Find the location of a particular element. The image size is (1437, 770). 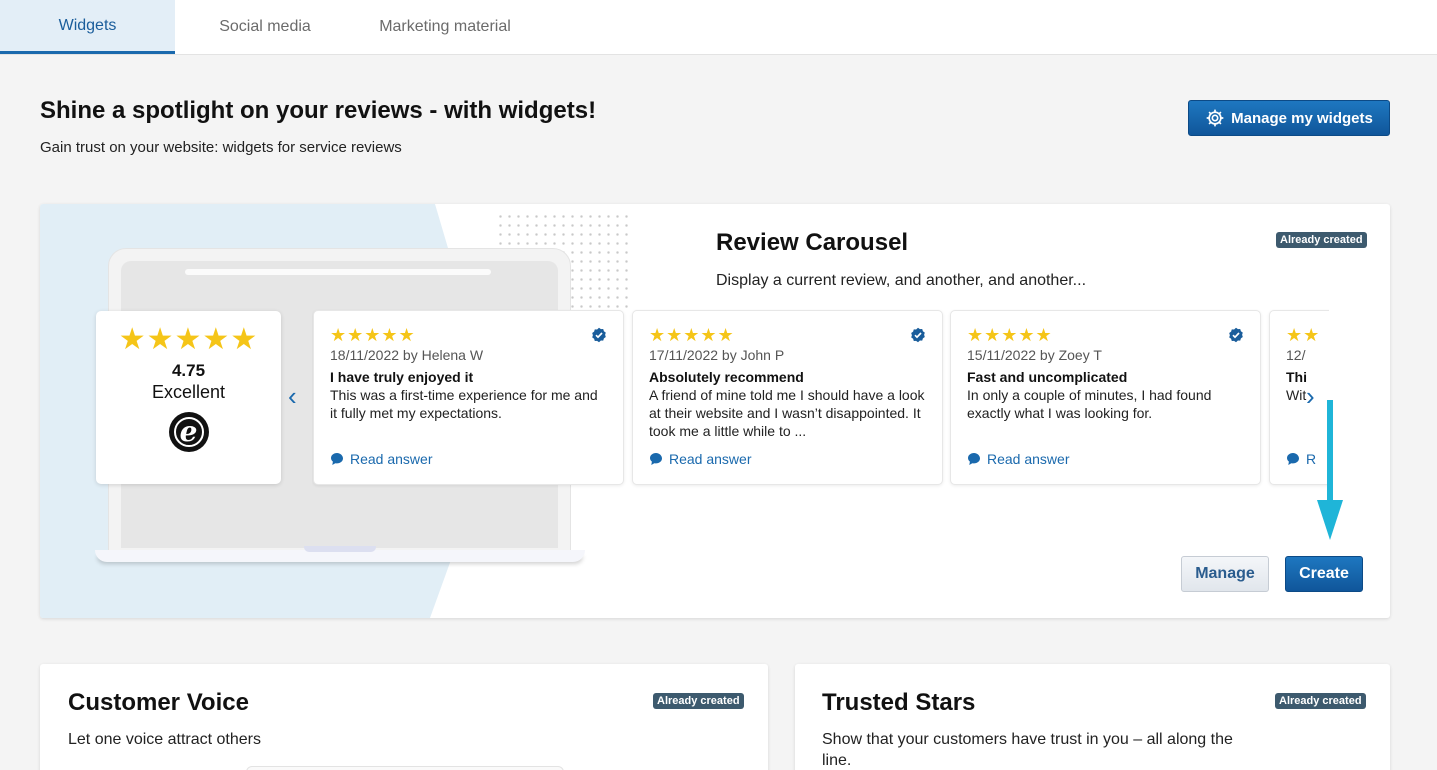

carousel-prev-arrow: ‹ is located at coordinates (292, 396).